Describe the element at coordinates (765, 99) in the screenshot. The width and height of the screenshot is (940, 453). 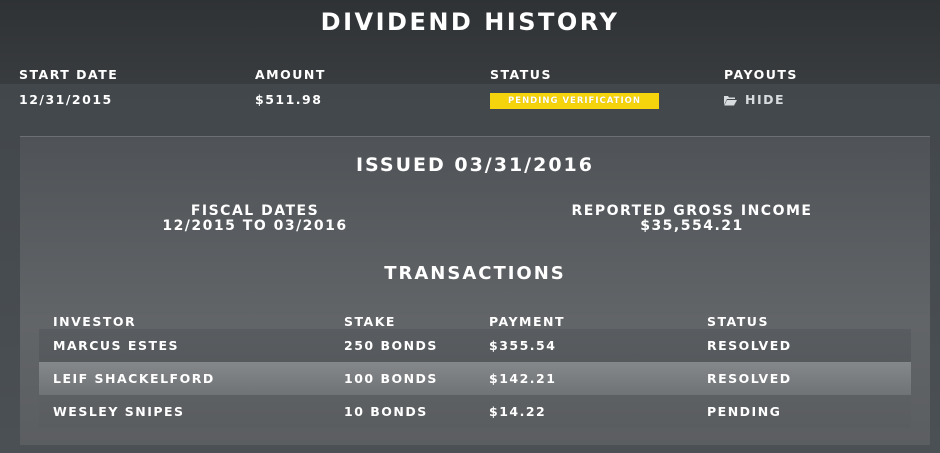
I see `hide-label: HIDE` at that location.